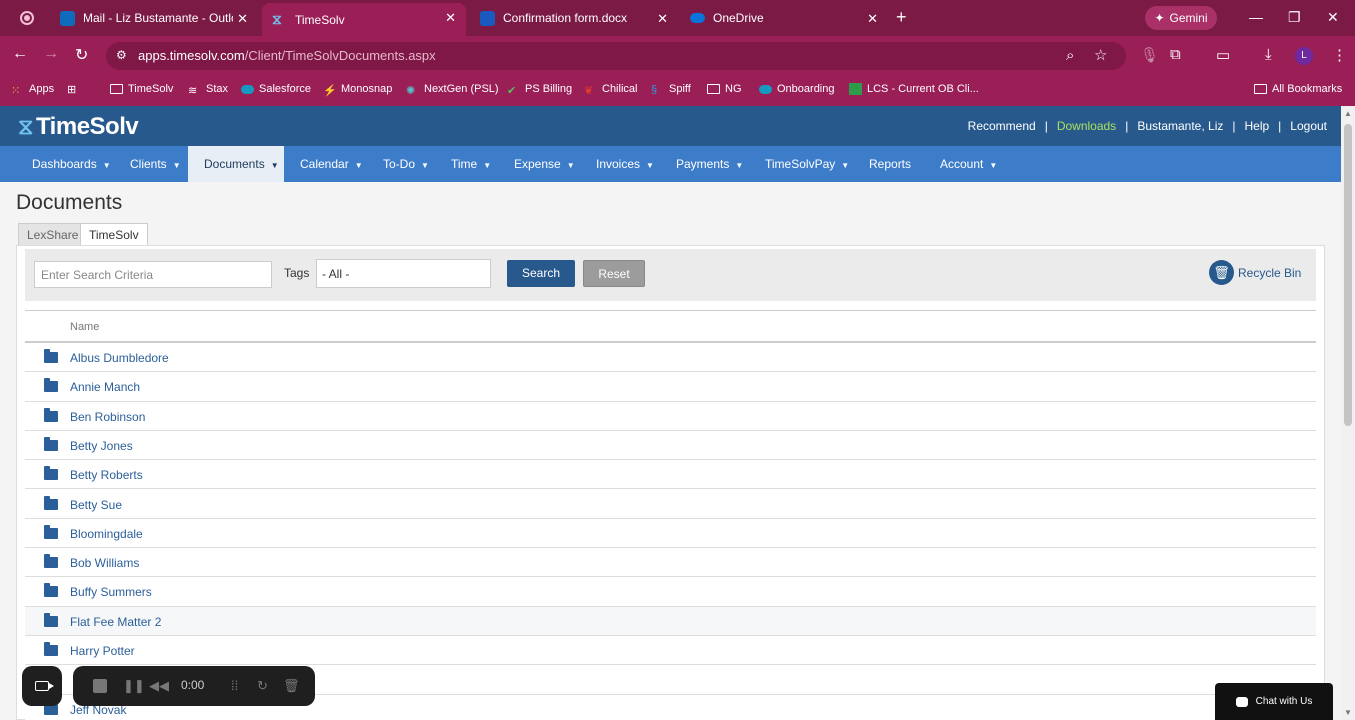 This screenshot has width=1355, height=720. What do you see at coordinates (234, 685) in the screenshot?
I see `grid-dots-icon: ⁞⁞` at bounding box center [234, 685].